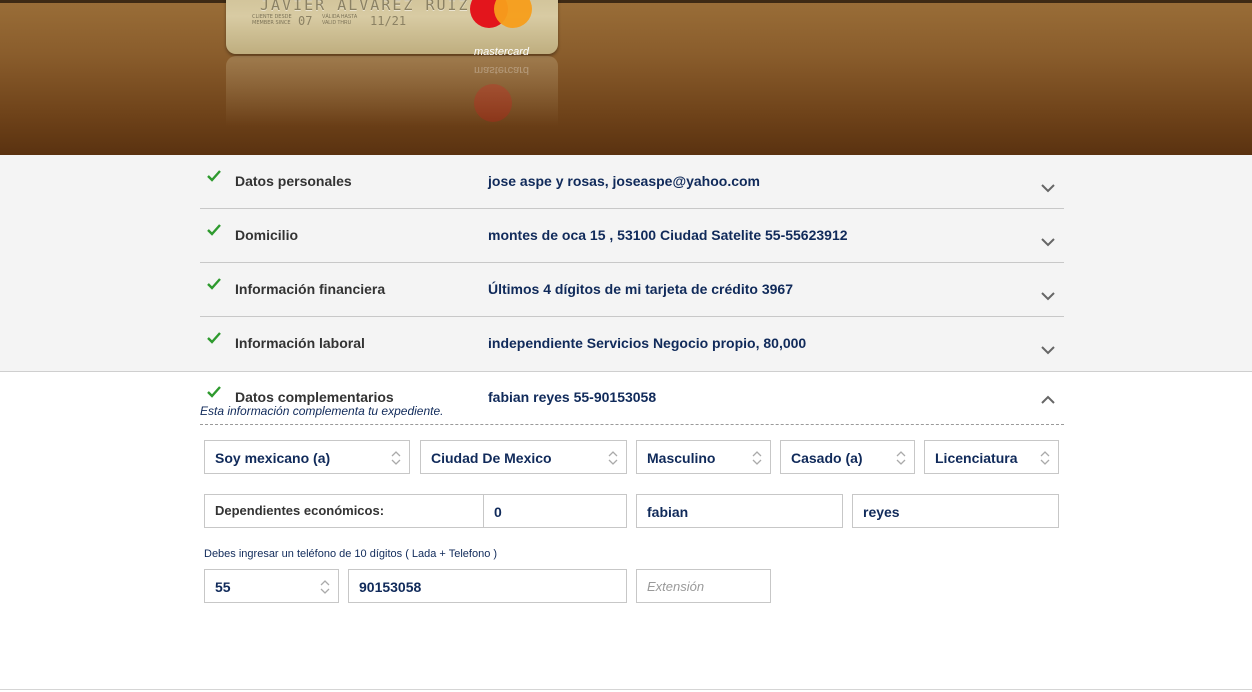  What do you see at coordinates (502, 70) in the screenshot?
I see `reflection-wordmark: mastercard` at bounding box center [502, 70].